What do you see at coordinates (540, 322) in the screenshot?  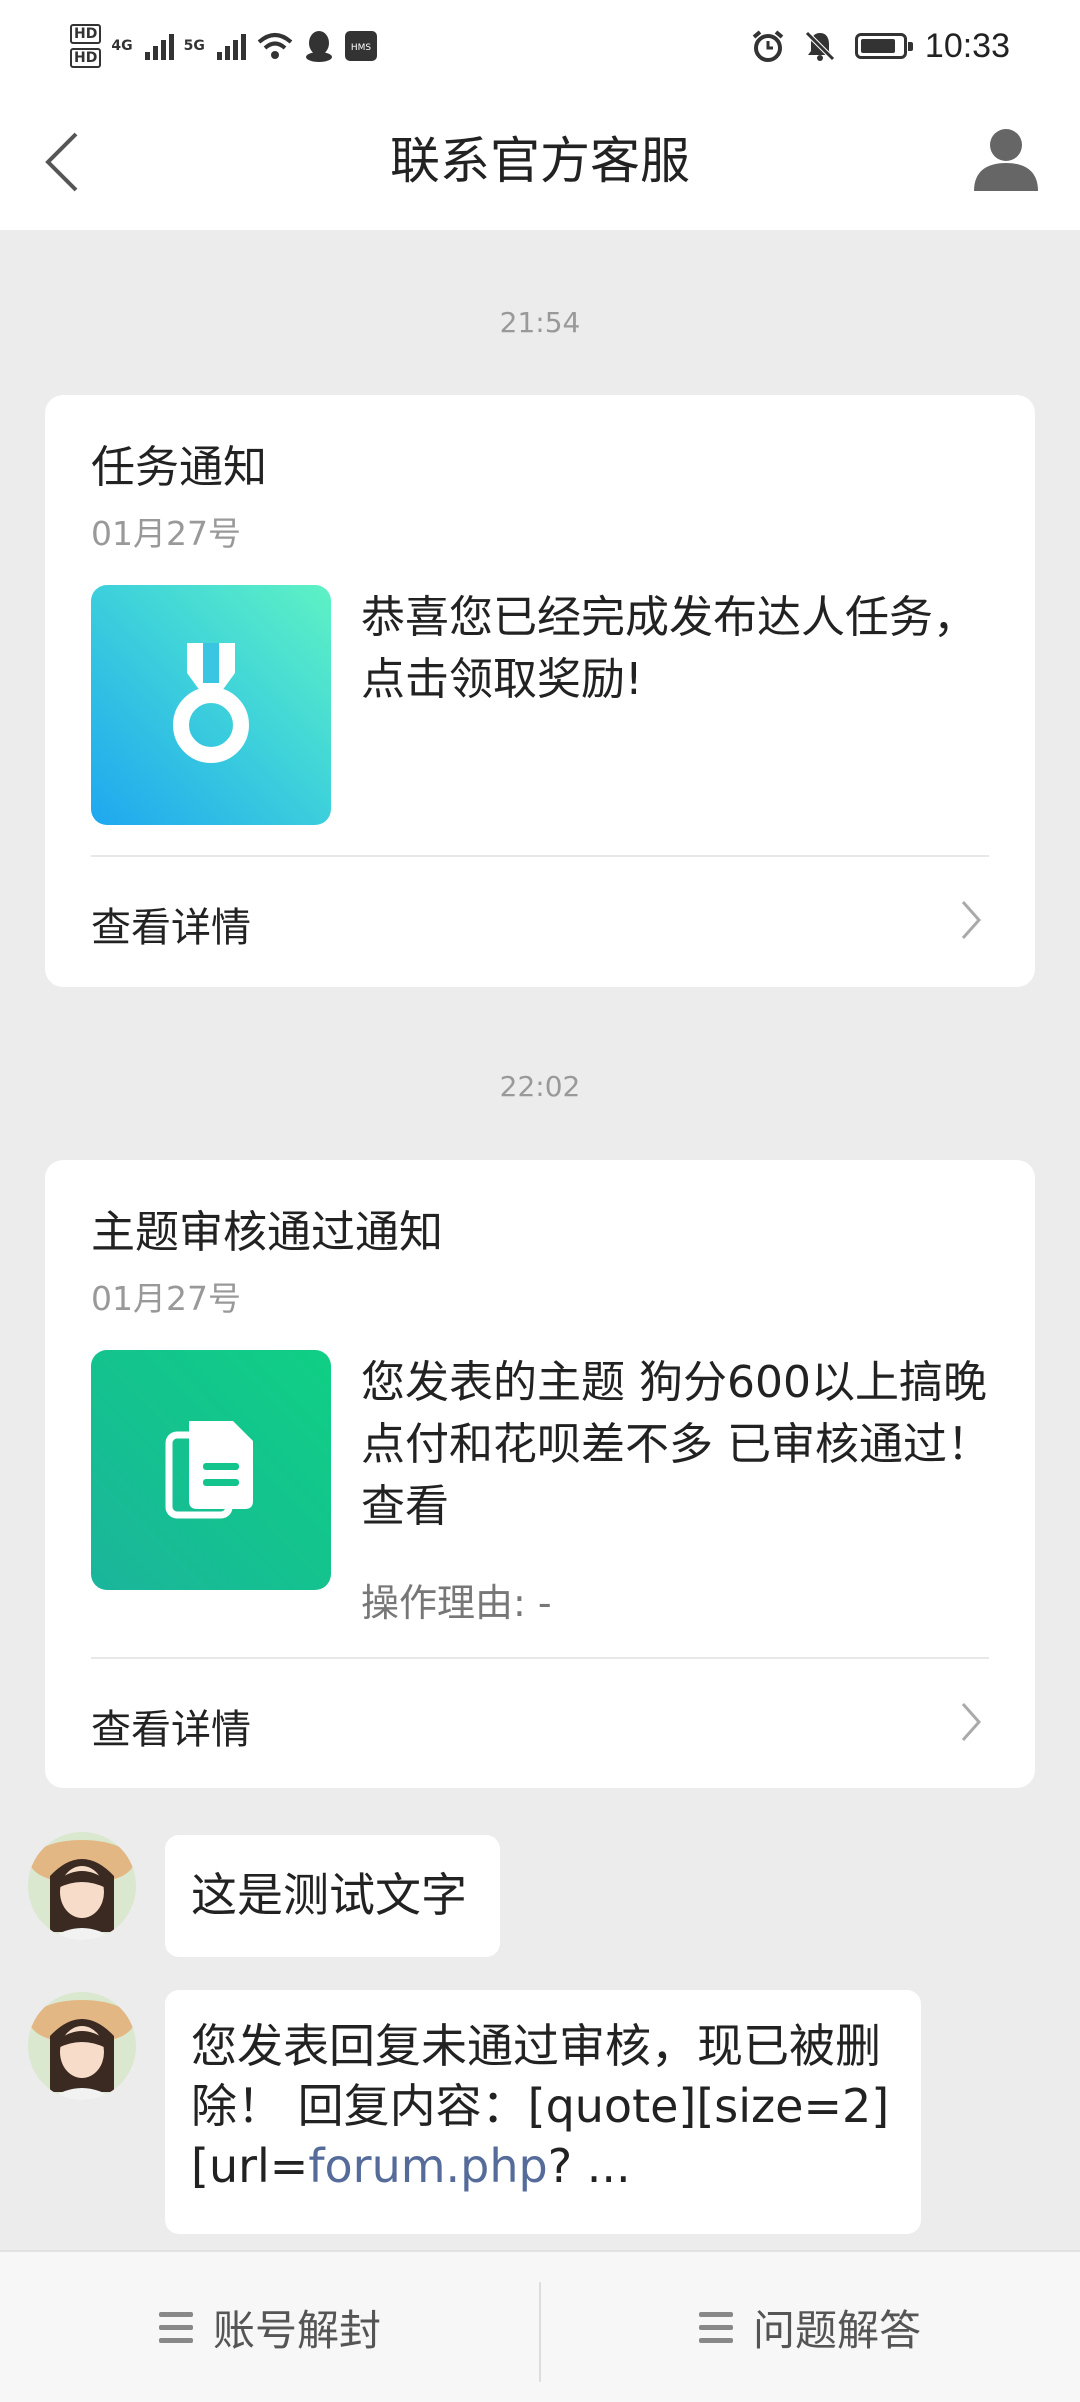 I see `timestamp-divider: 21:54` at bounding box center [540, 322].